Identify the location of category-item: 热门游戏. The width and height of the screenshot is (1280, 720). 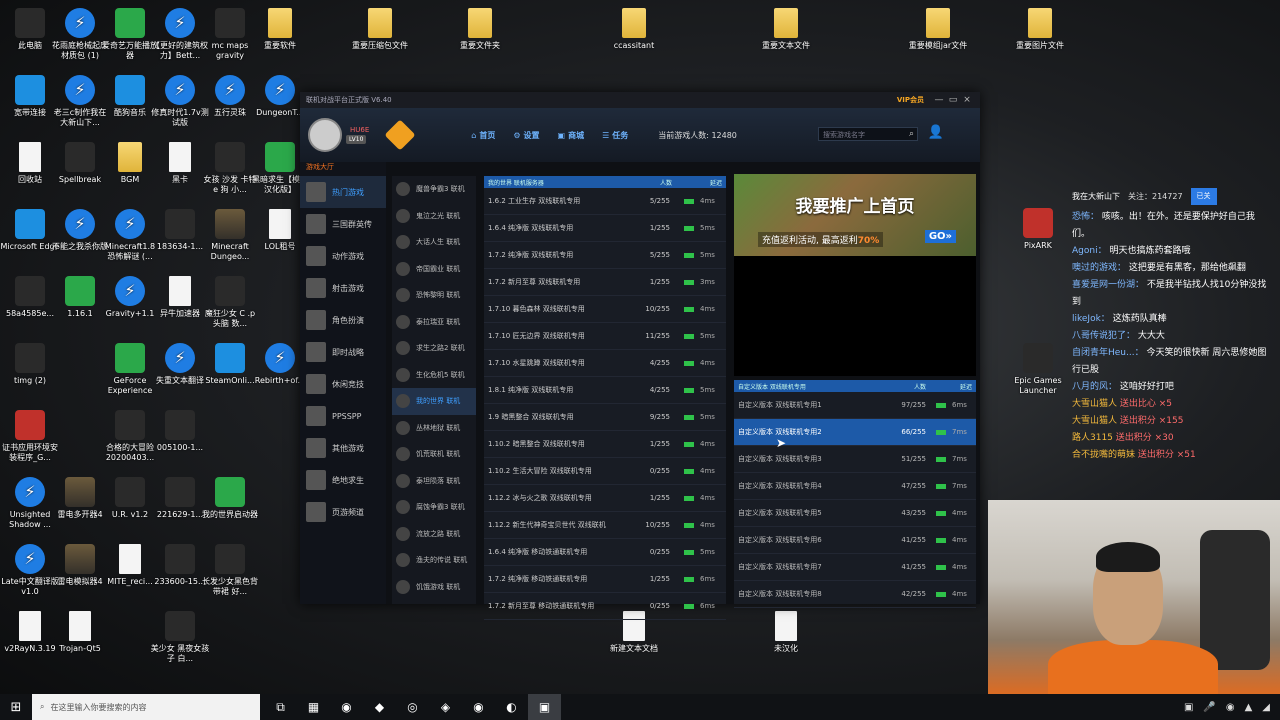
(343, 192).